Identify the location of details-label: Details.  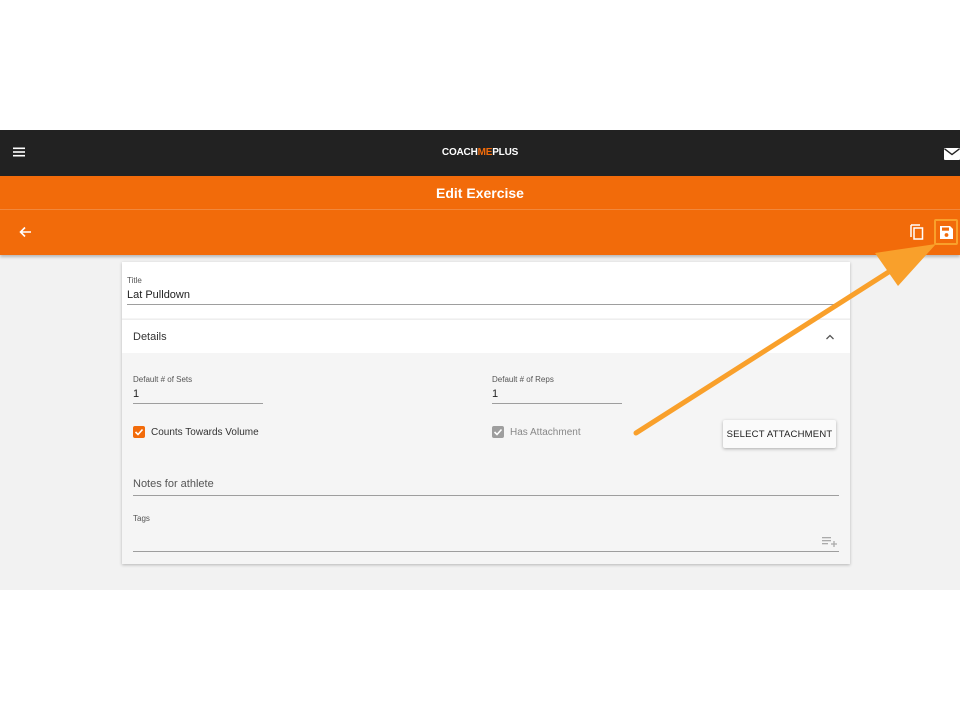
(150, 337).